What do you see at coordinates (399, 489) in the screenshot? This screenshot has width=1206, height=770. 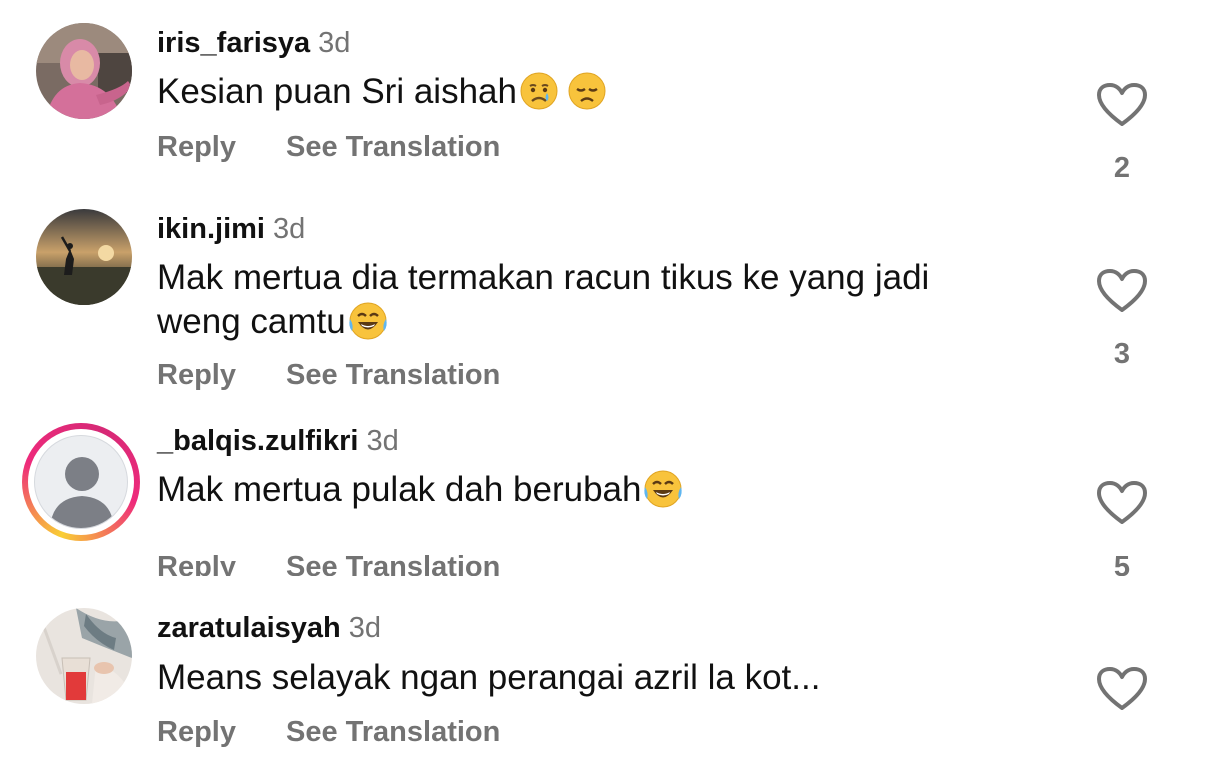 I see `comment-text-content: Mak mertua pulak dah berubah` at bounding box center [399, 489].